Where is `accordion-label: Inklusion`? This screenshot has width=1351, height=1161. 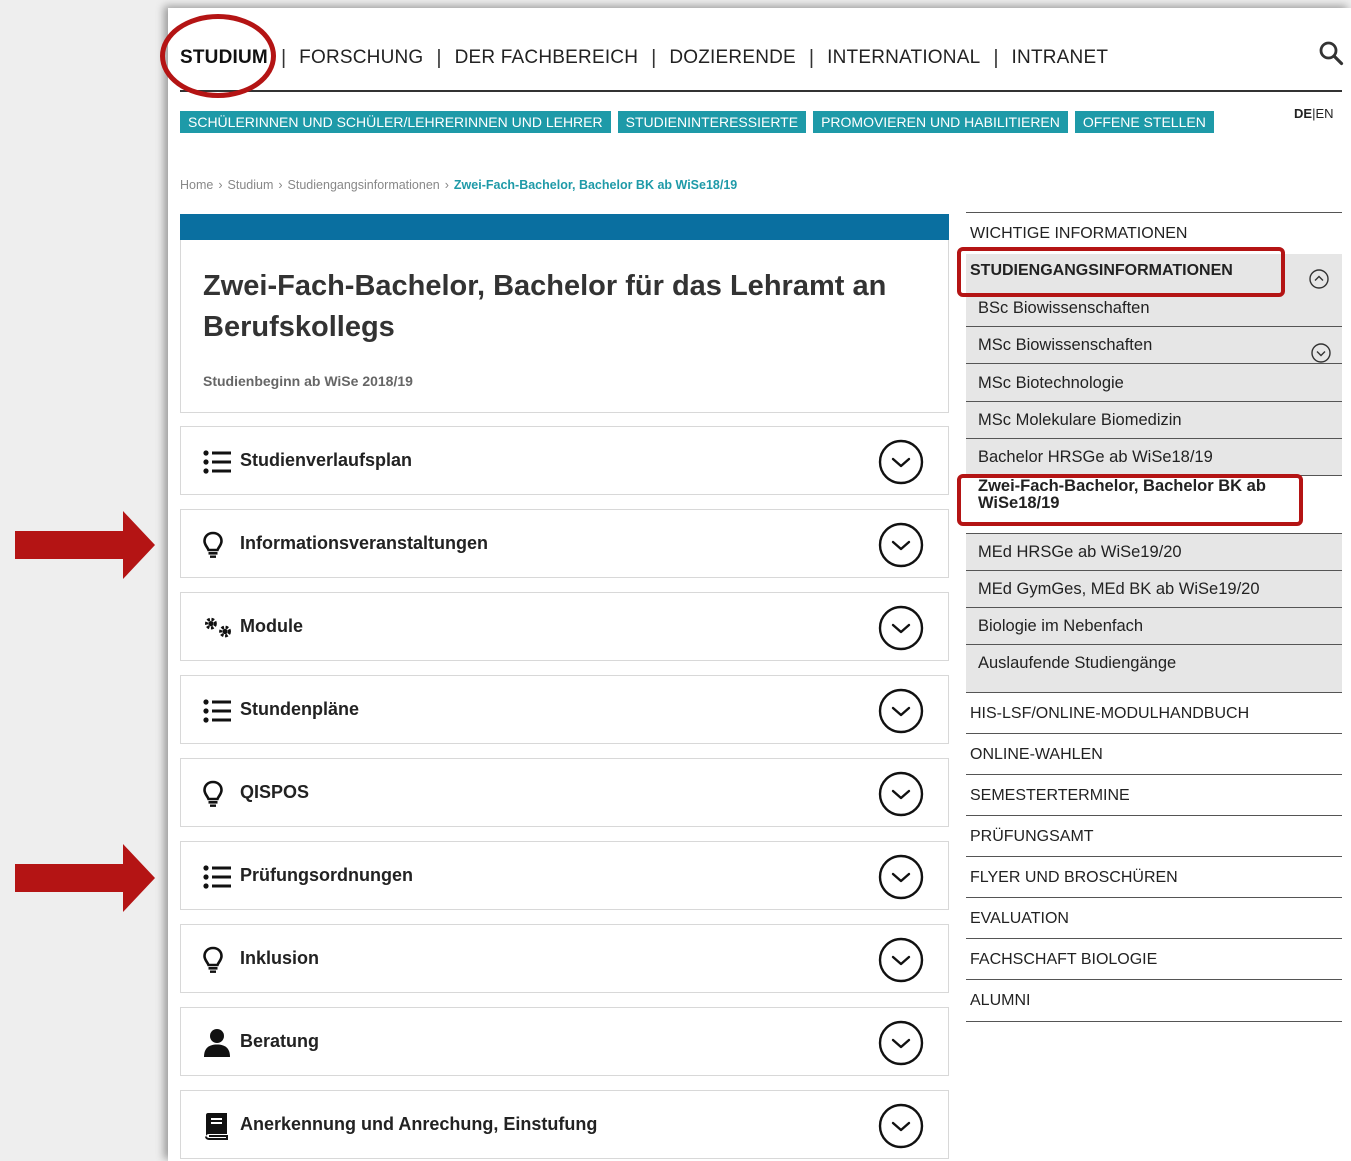 accordion-label: Inklusion is located at coordinates (280, 958).